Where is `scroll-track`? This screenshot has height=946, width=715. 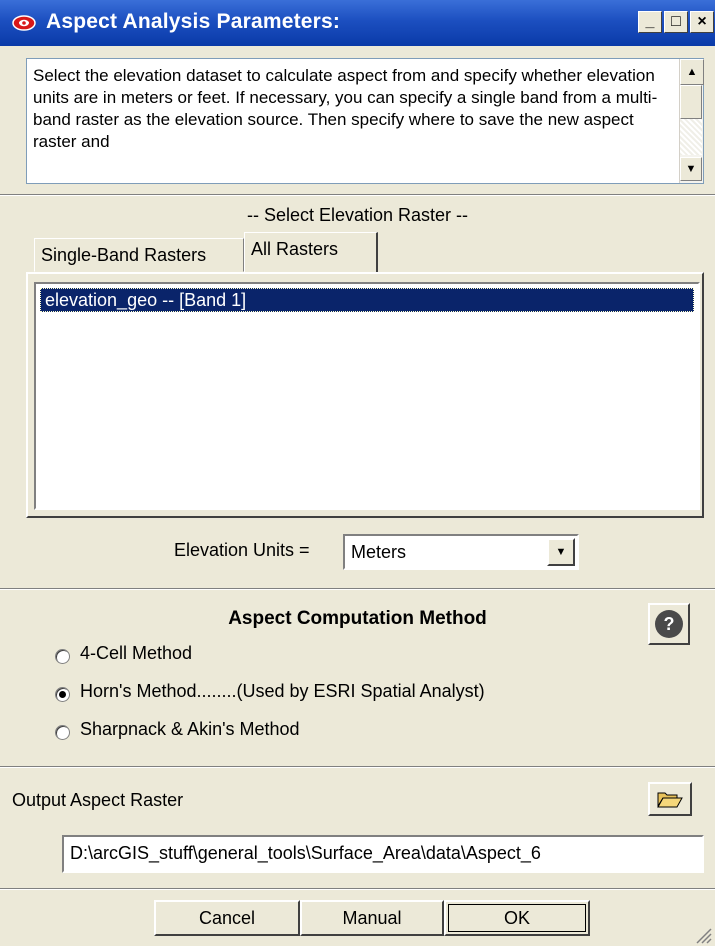
scroll-track is located at coordinates (691, 137).